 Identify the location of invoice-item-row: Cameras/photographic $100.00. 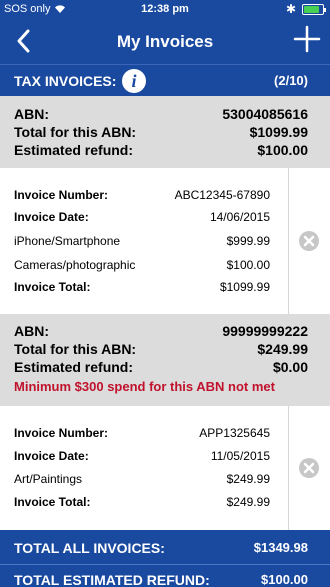
(142, 266).